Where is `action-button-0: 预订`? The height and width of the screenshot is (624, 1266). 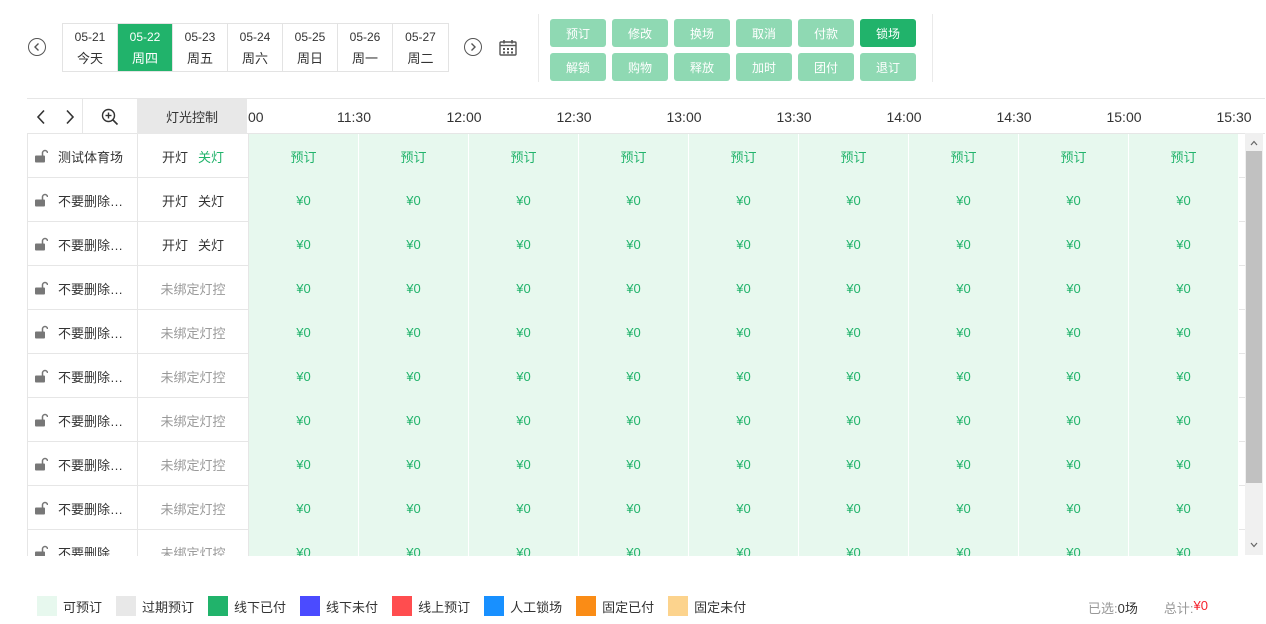
action-button-0: 预订 is located at coordinates (578, 33).